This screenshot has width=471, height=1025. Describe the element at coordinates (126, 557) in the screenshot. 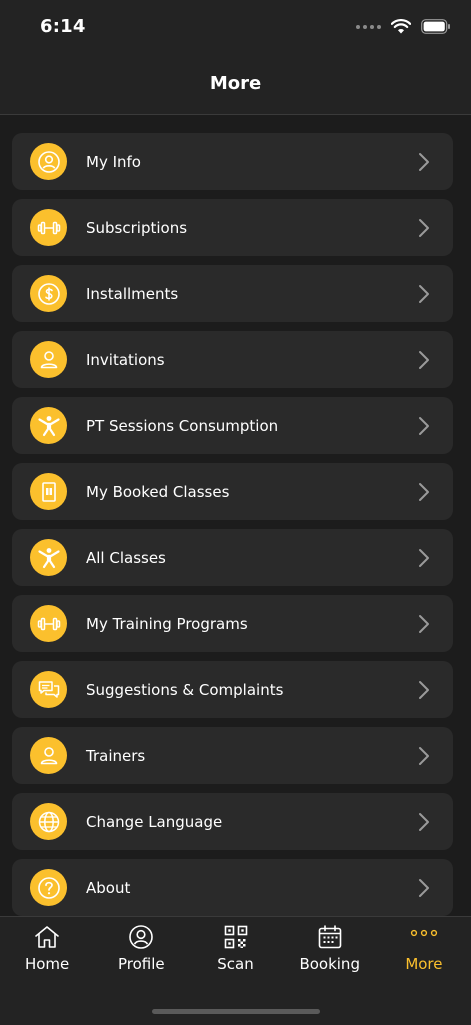

I see `menu-item-label: All Classes` at that location.